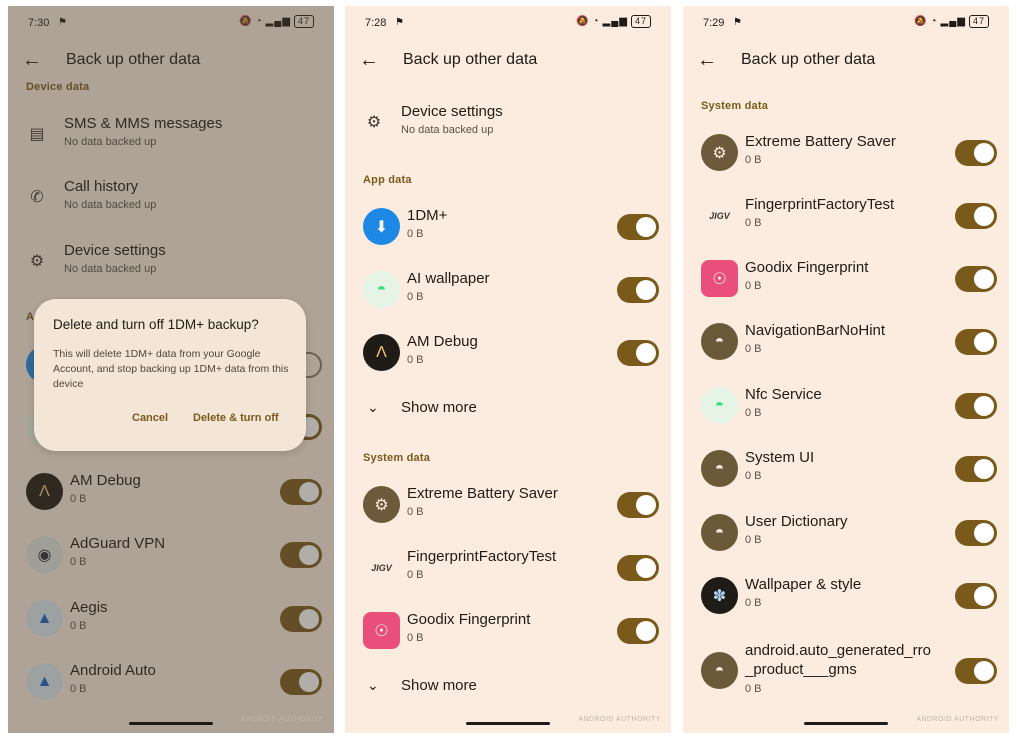  Describe the element at coordinates (846, 341) in the screenshot. I see `row-navigation-bar-no-hint: ◓ NavigationBarNoHint 0 B` at that location.